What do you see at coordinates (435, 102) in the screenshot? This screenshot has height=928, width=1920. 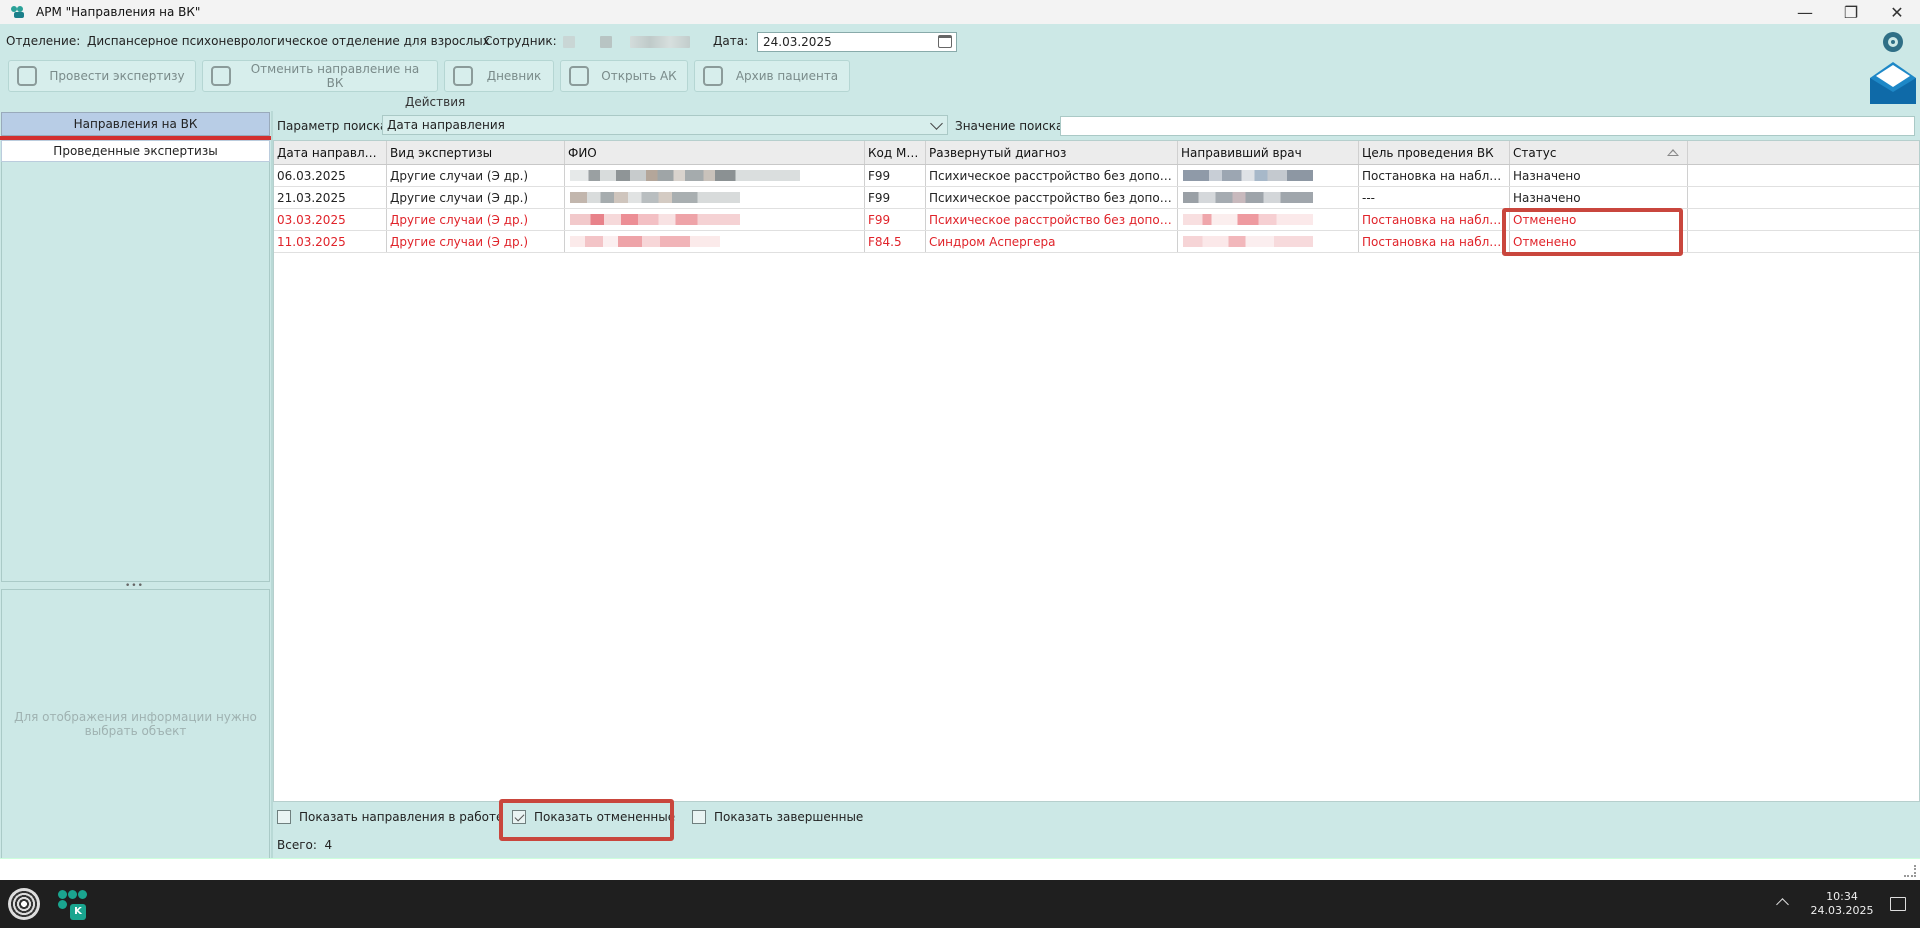 I see `actions-group-label: Действия` at bounding box center [435, 102].